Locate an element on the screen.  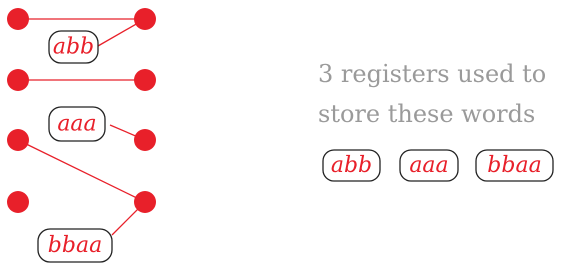
wire-label-abb: abb is located at coordinates (73, 47).